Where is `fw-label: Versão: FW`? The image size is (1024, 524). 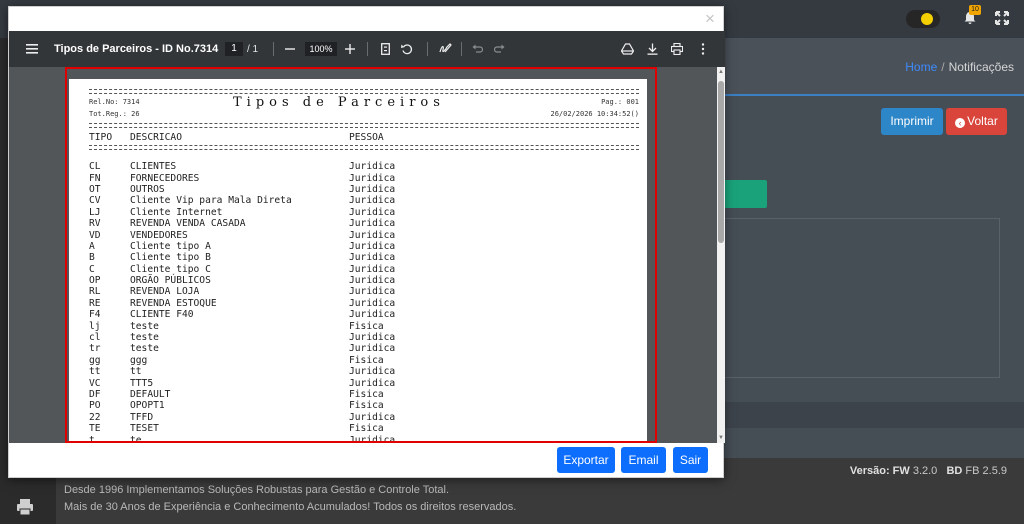
fw-label: Versão: FW is located at coordinates (879, 471).